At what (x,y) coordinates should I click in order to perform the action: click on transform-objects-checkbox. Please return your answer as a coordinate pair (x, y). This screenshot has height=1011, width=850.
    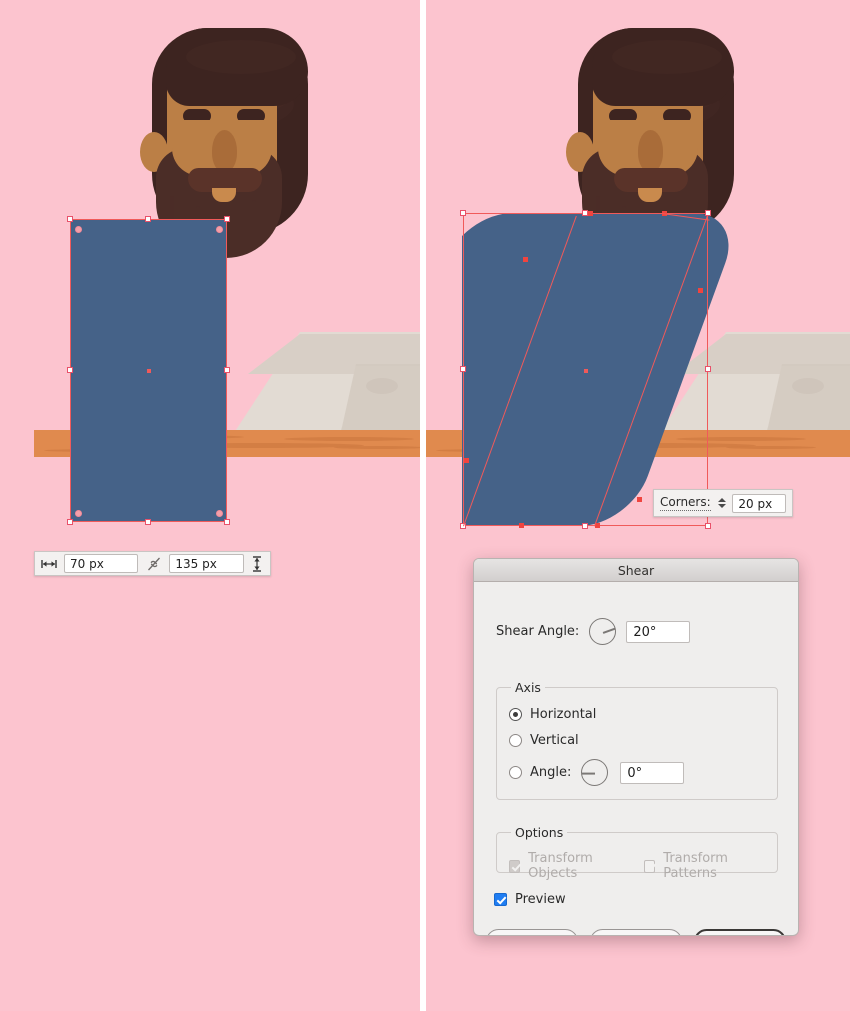
    Looking at the image, I should click on (515, 866).